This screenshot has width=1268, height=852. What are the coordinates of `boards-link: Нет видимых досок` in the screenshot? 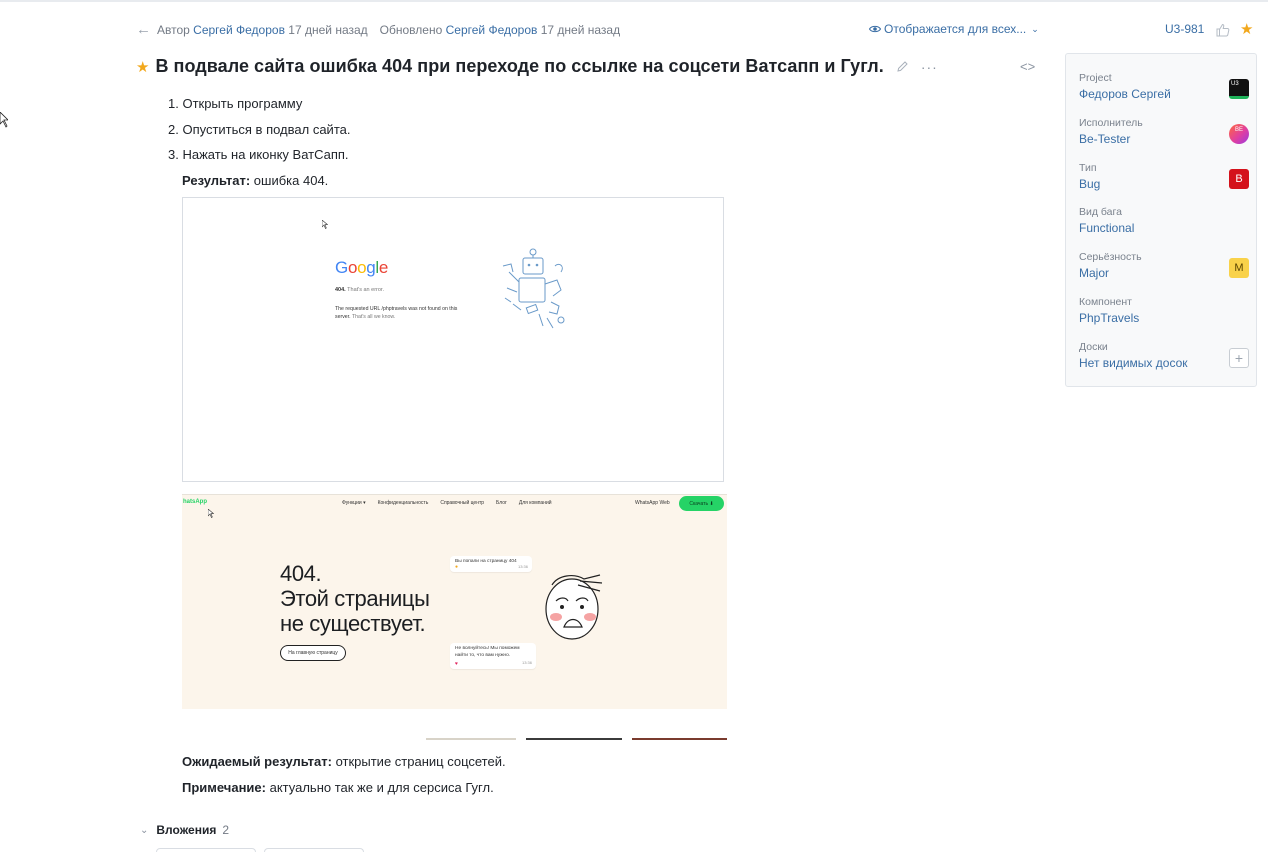 It's located at (1164, 363).